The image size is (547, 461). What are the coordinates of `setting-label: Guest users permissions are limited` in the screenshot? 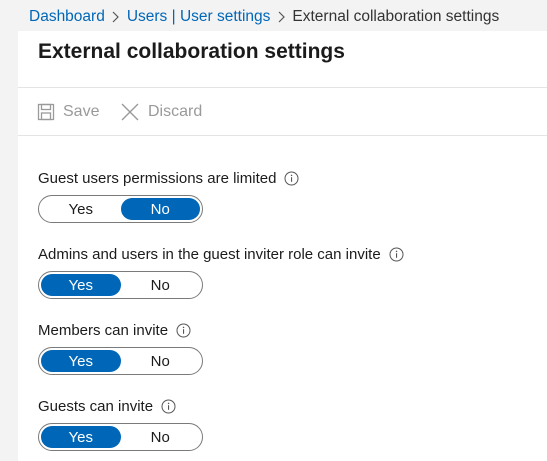 It's located at (157, 178).